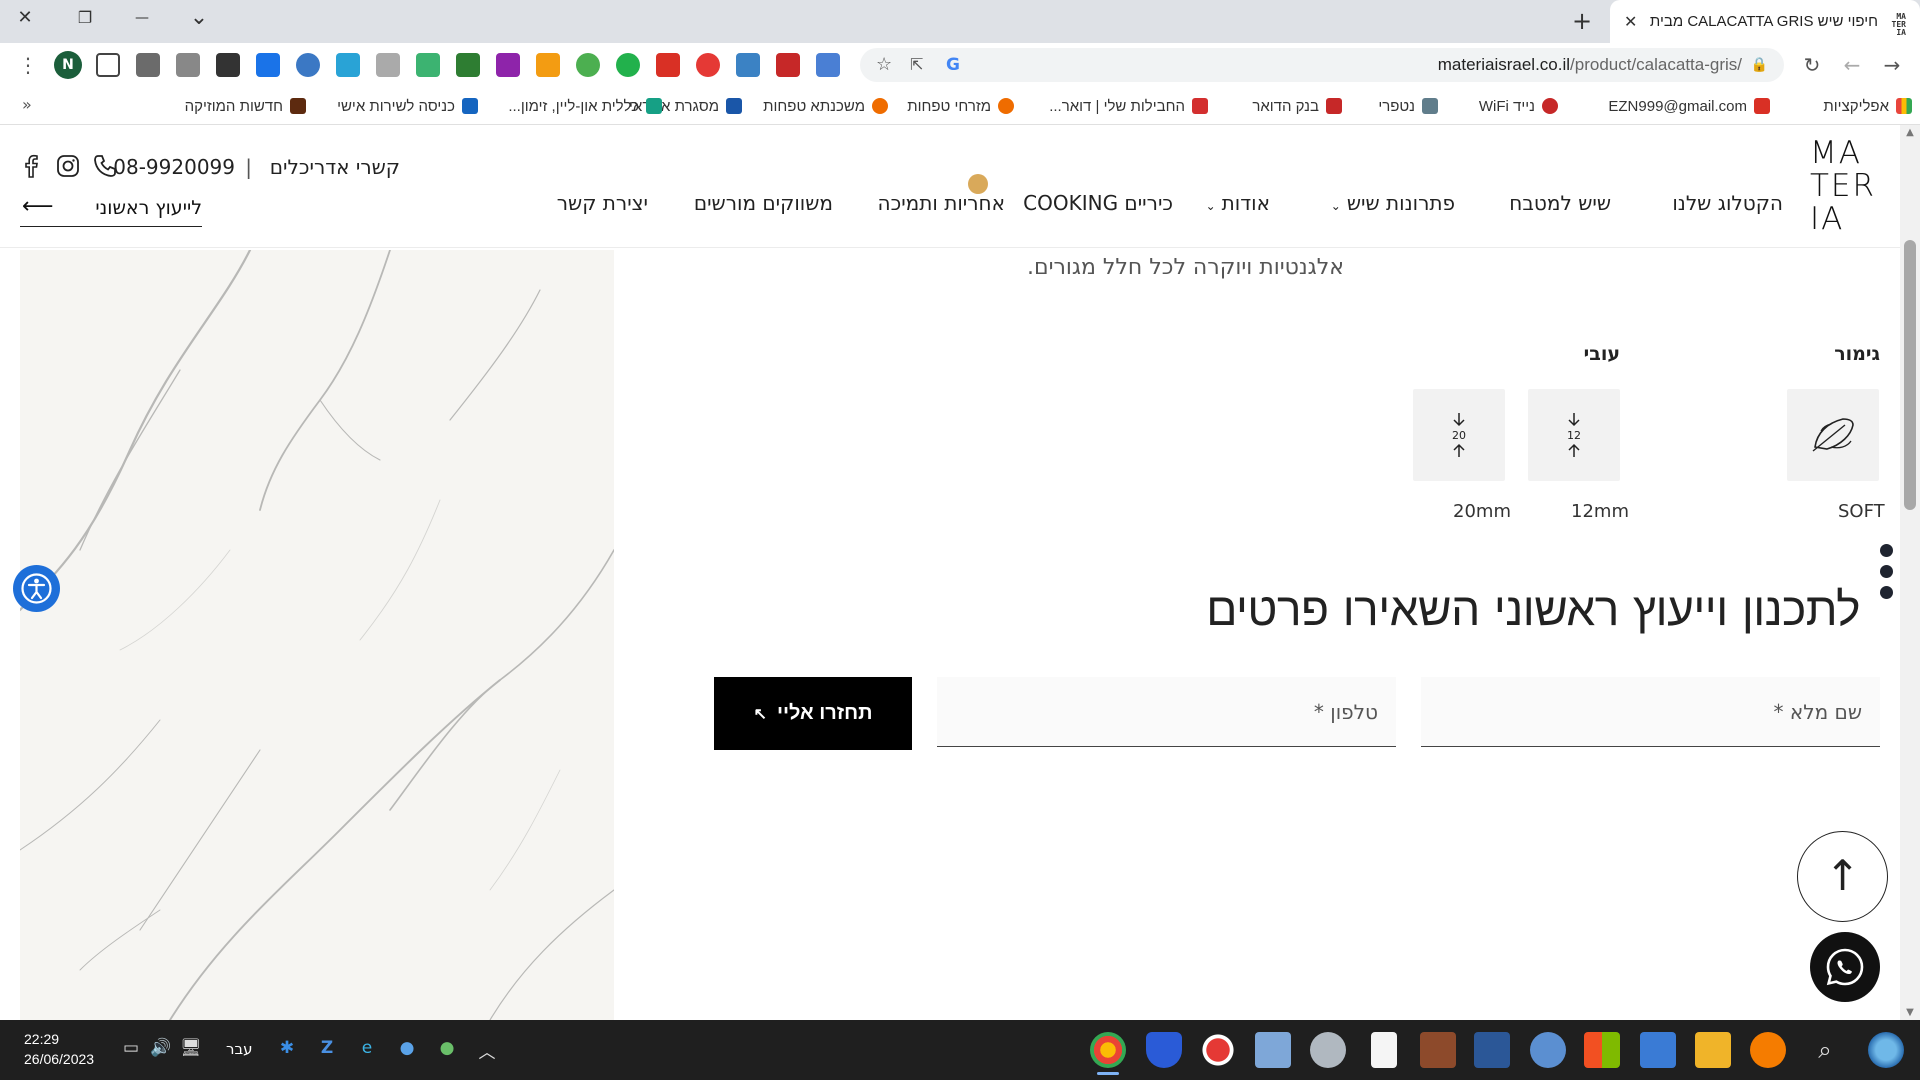 This screenshot has width=1920, height=1080. What do you see at coordinates (1574, 435) in the screenshot?
I see `thickness-12-swatch: 12` at bounding box center [1574, 435].